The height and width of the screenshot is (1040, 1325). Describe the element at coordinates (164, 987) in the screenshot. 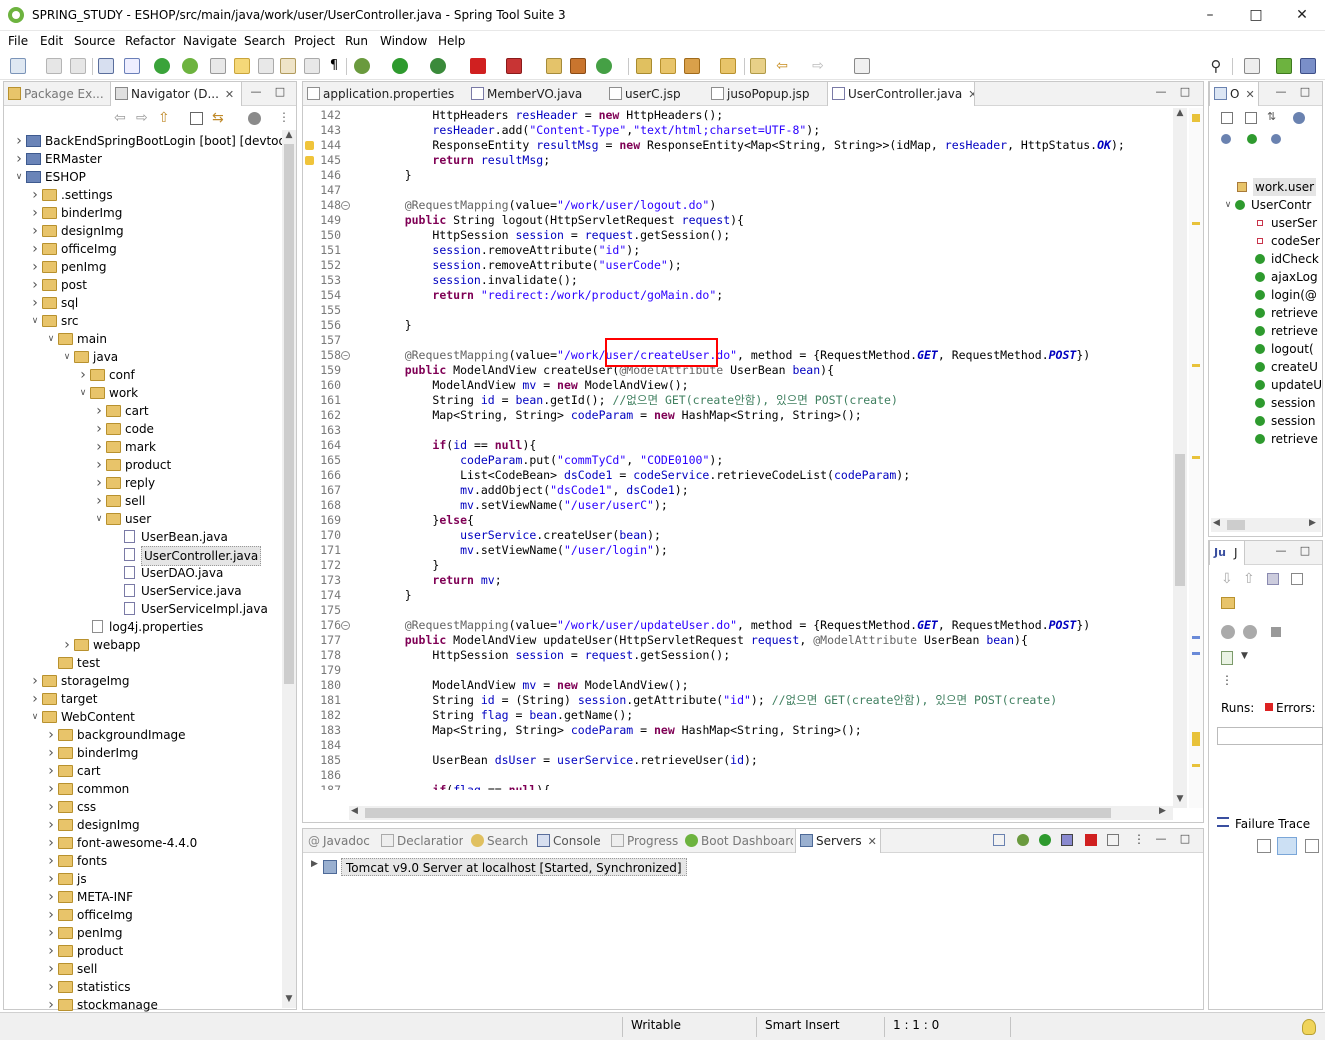

I see `tree-folder-item: › statistics` at that location.